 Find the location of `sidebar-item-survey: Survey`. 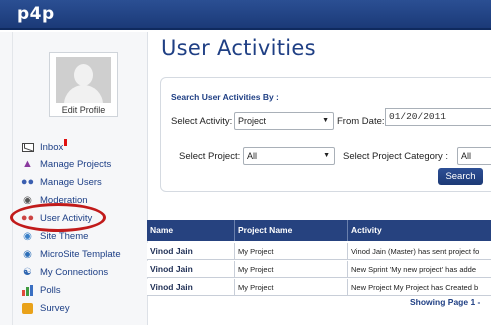

sidebar-item-survey: Survey is located at coordinates (80, 308).